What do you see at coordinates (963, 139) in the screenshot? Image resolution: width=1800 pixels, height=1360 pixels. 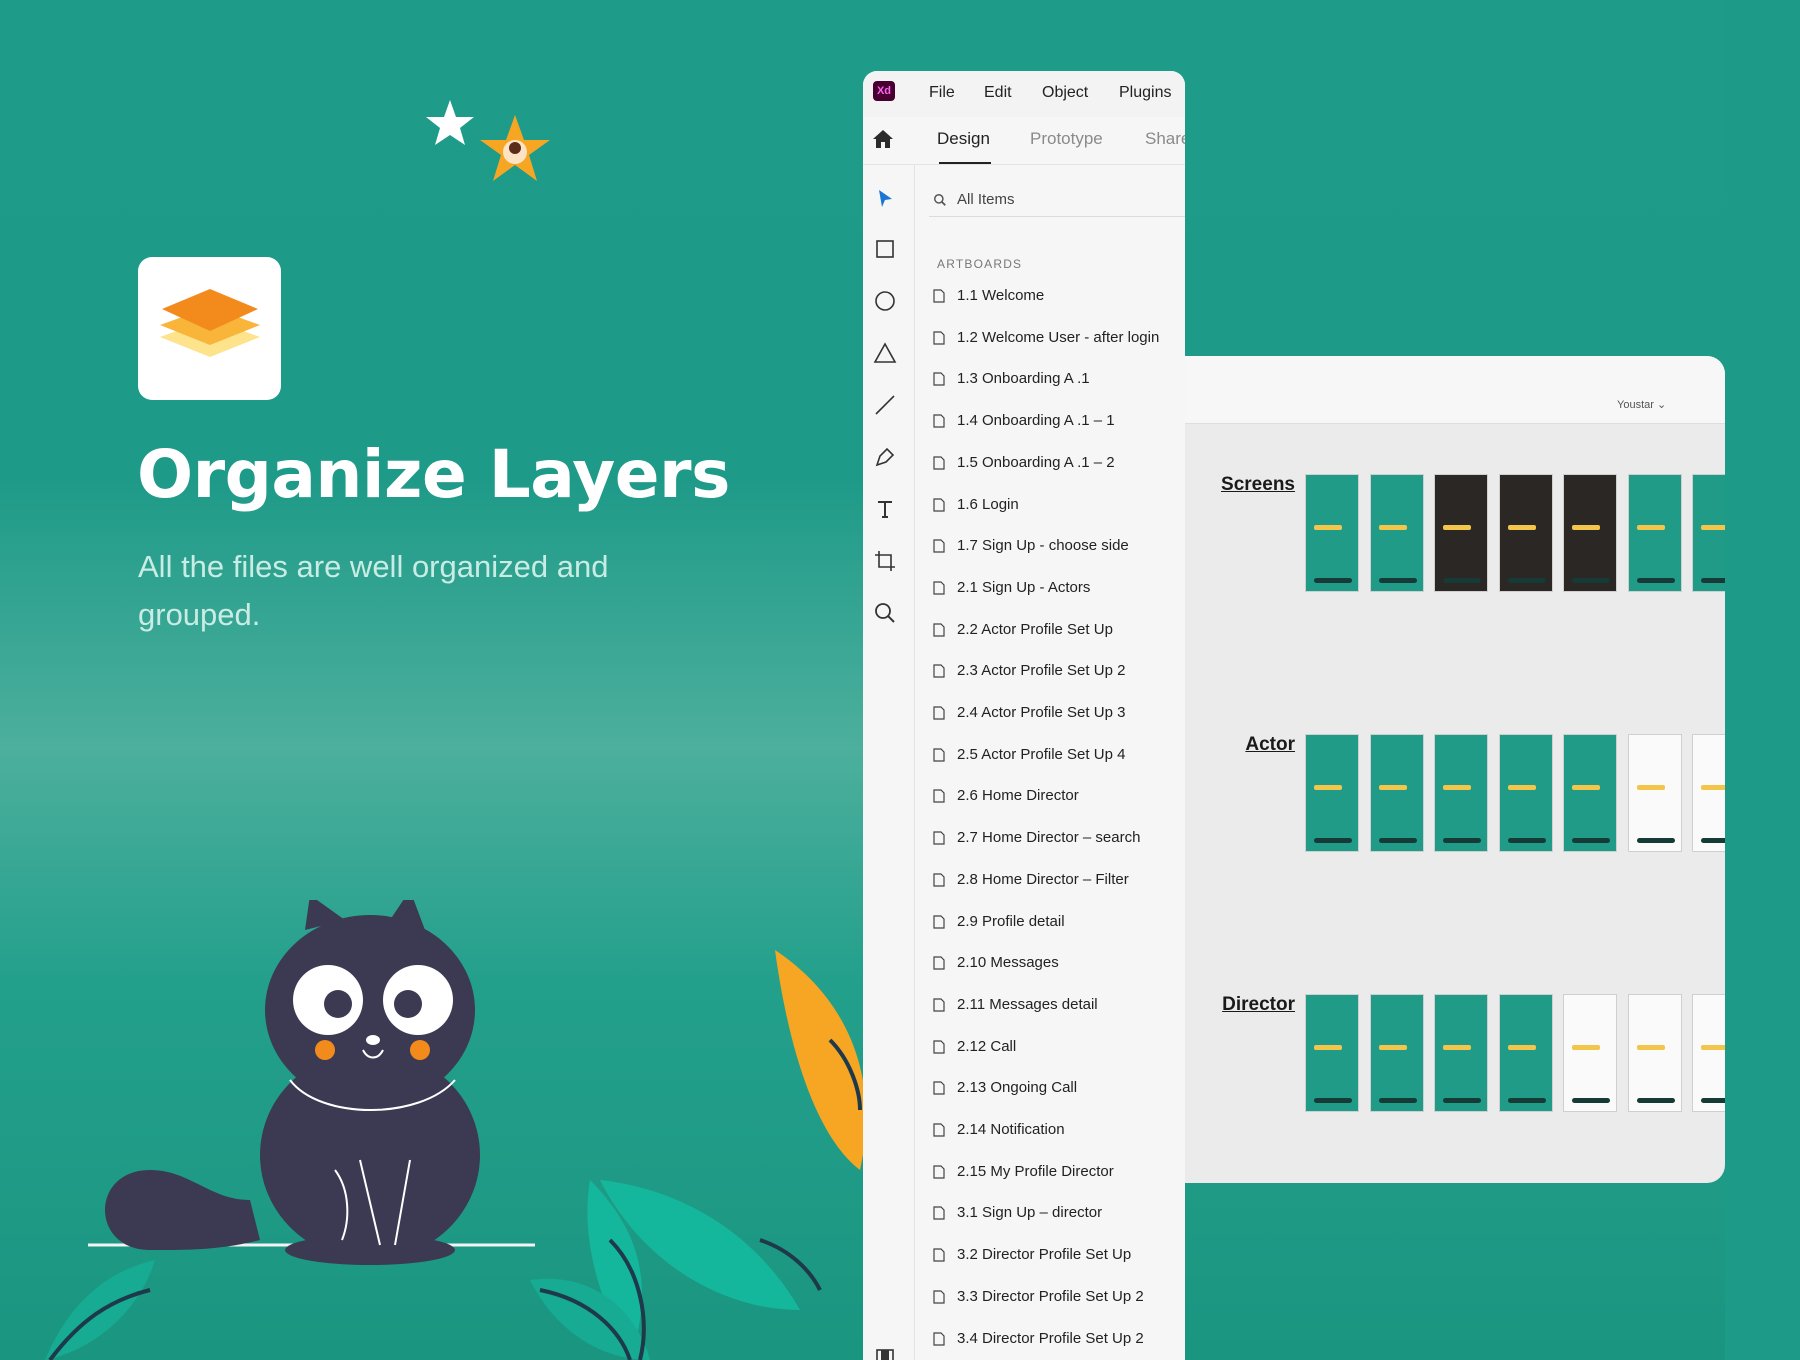 I see `tab-design: Design` at bounding box center [963, 139].